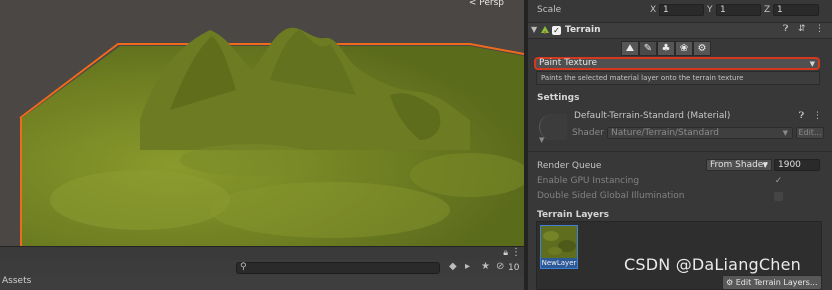  What do you see at coordinates (730, 282) in the screenshot?
I see `gear-icon: ⚙` at bounding box center [730, 282].